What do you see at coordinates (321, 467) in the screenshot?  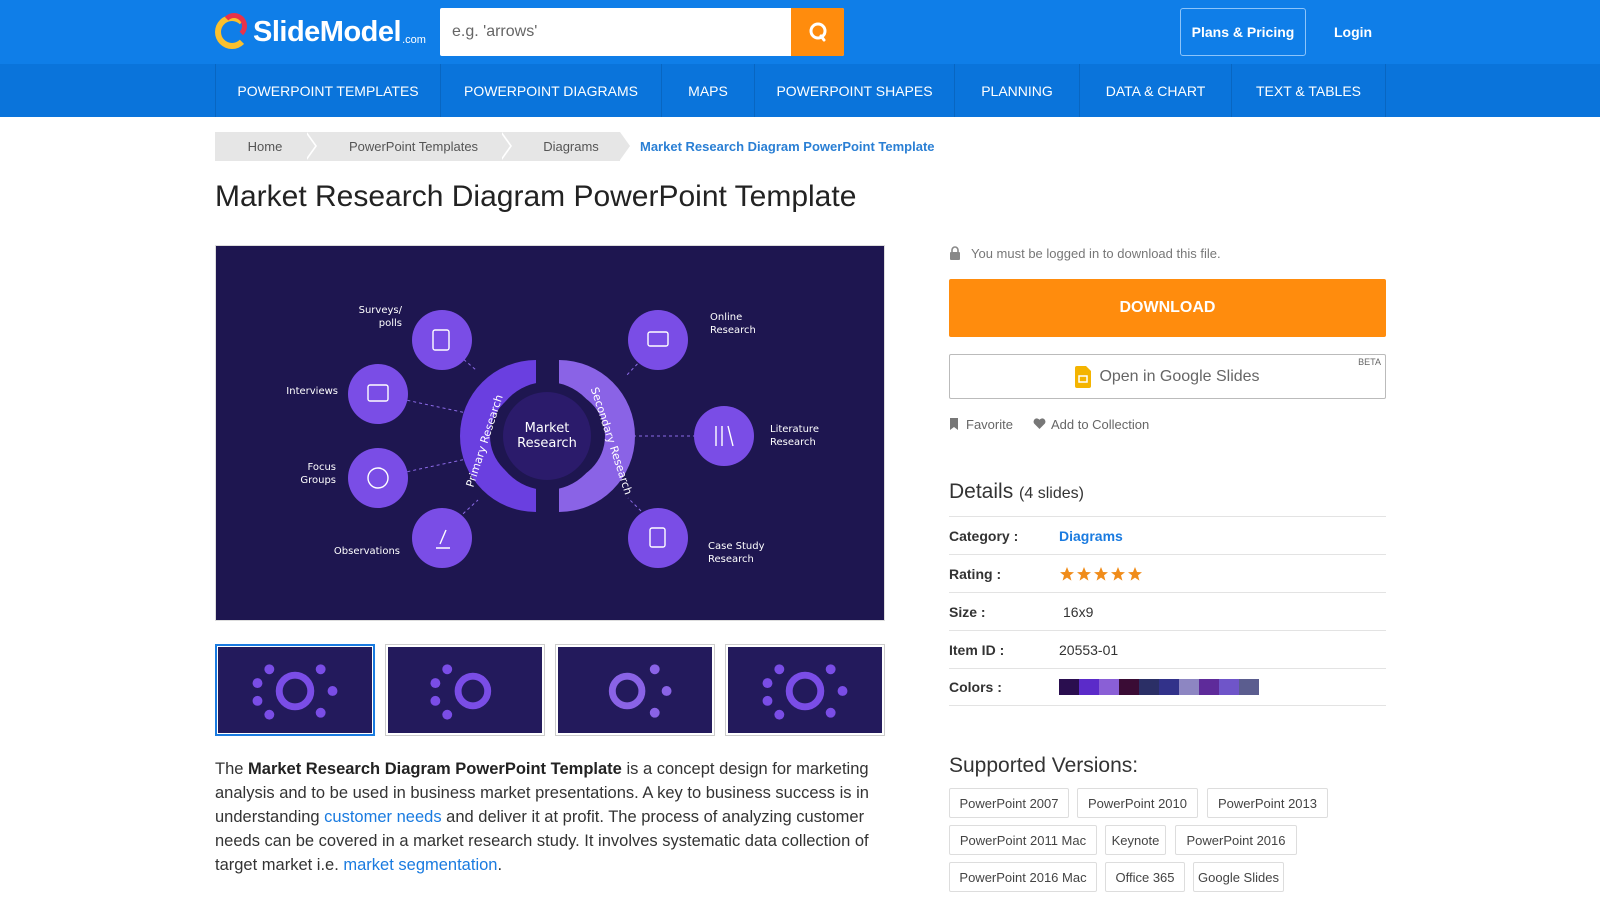 I see `label-focus-1: Focus` at bounding box center [321, 467].